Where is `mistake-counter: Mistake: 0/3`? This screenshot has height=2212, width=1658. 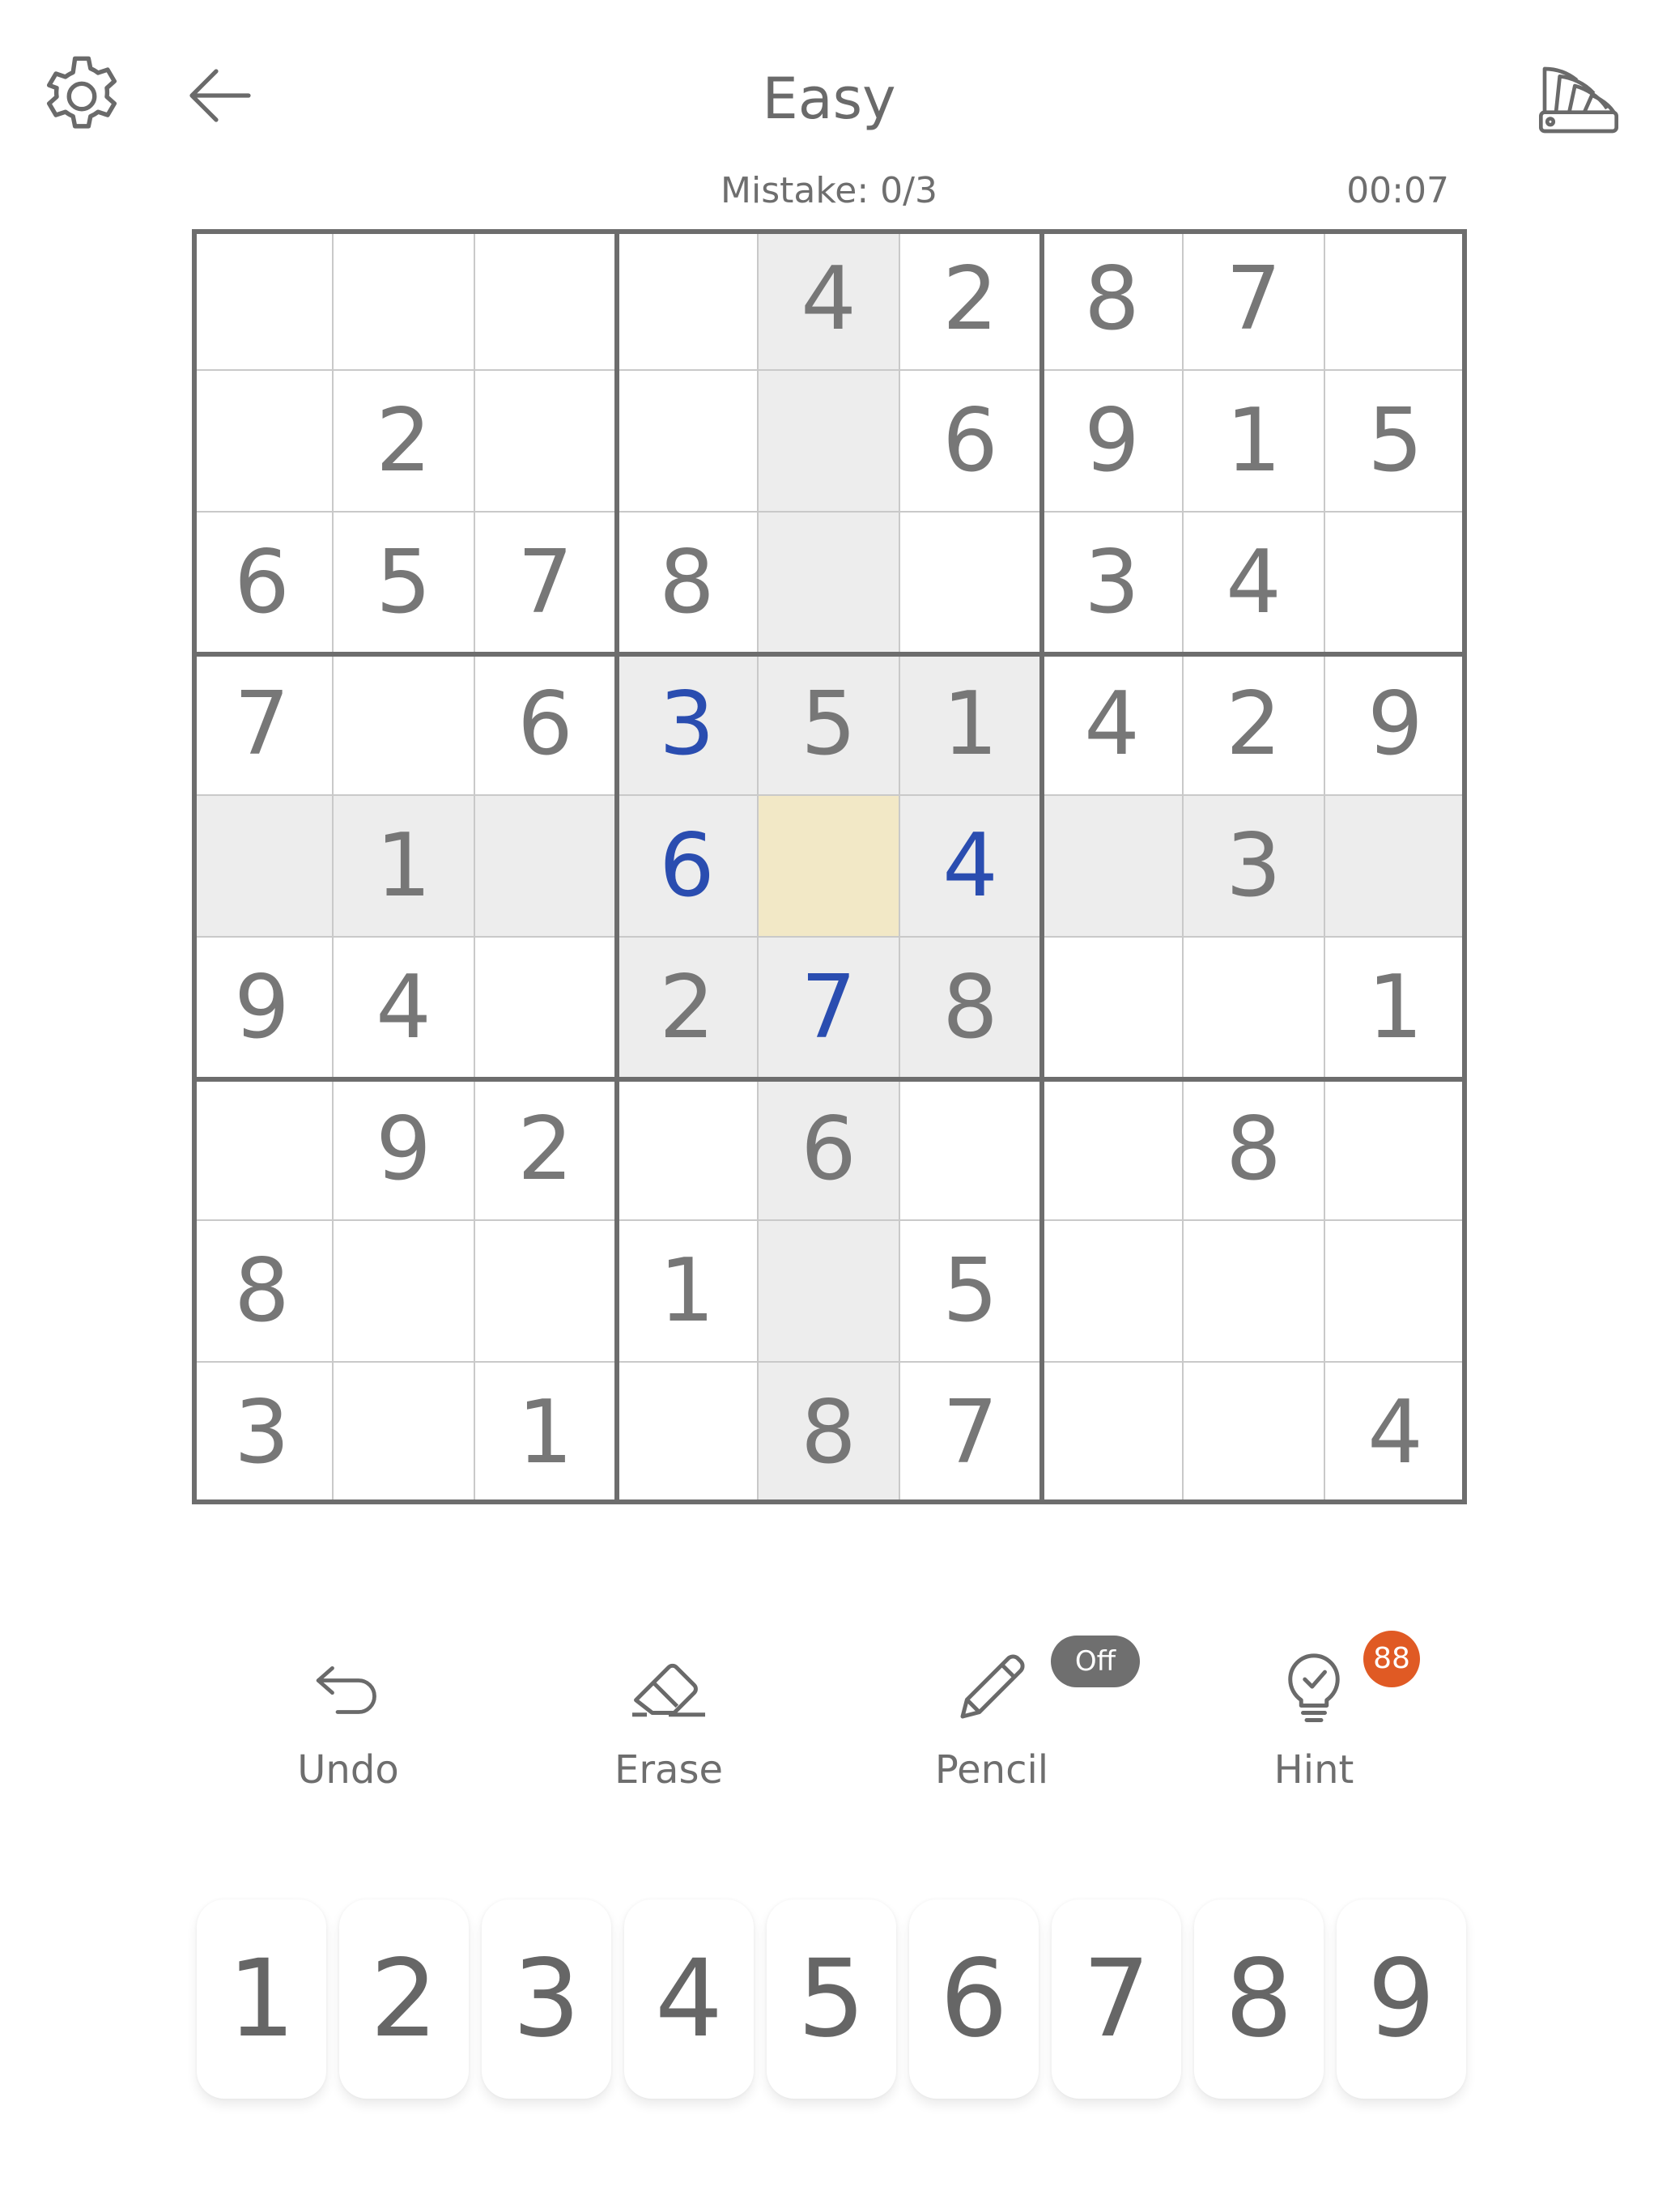
mistake-counter: Mistake: 0/3 is located at coordinates (829, 190).